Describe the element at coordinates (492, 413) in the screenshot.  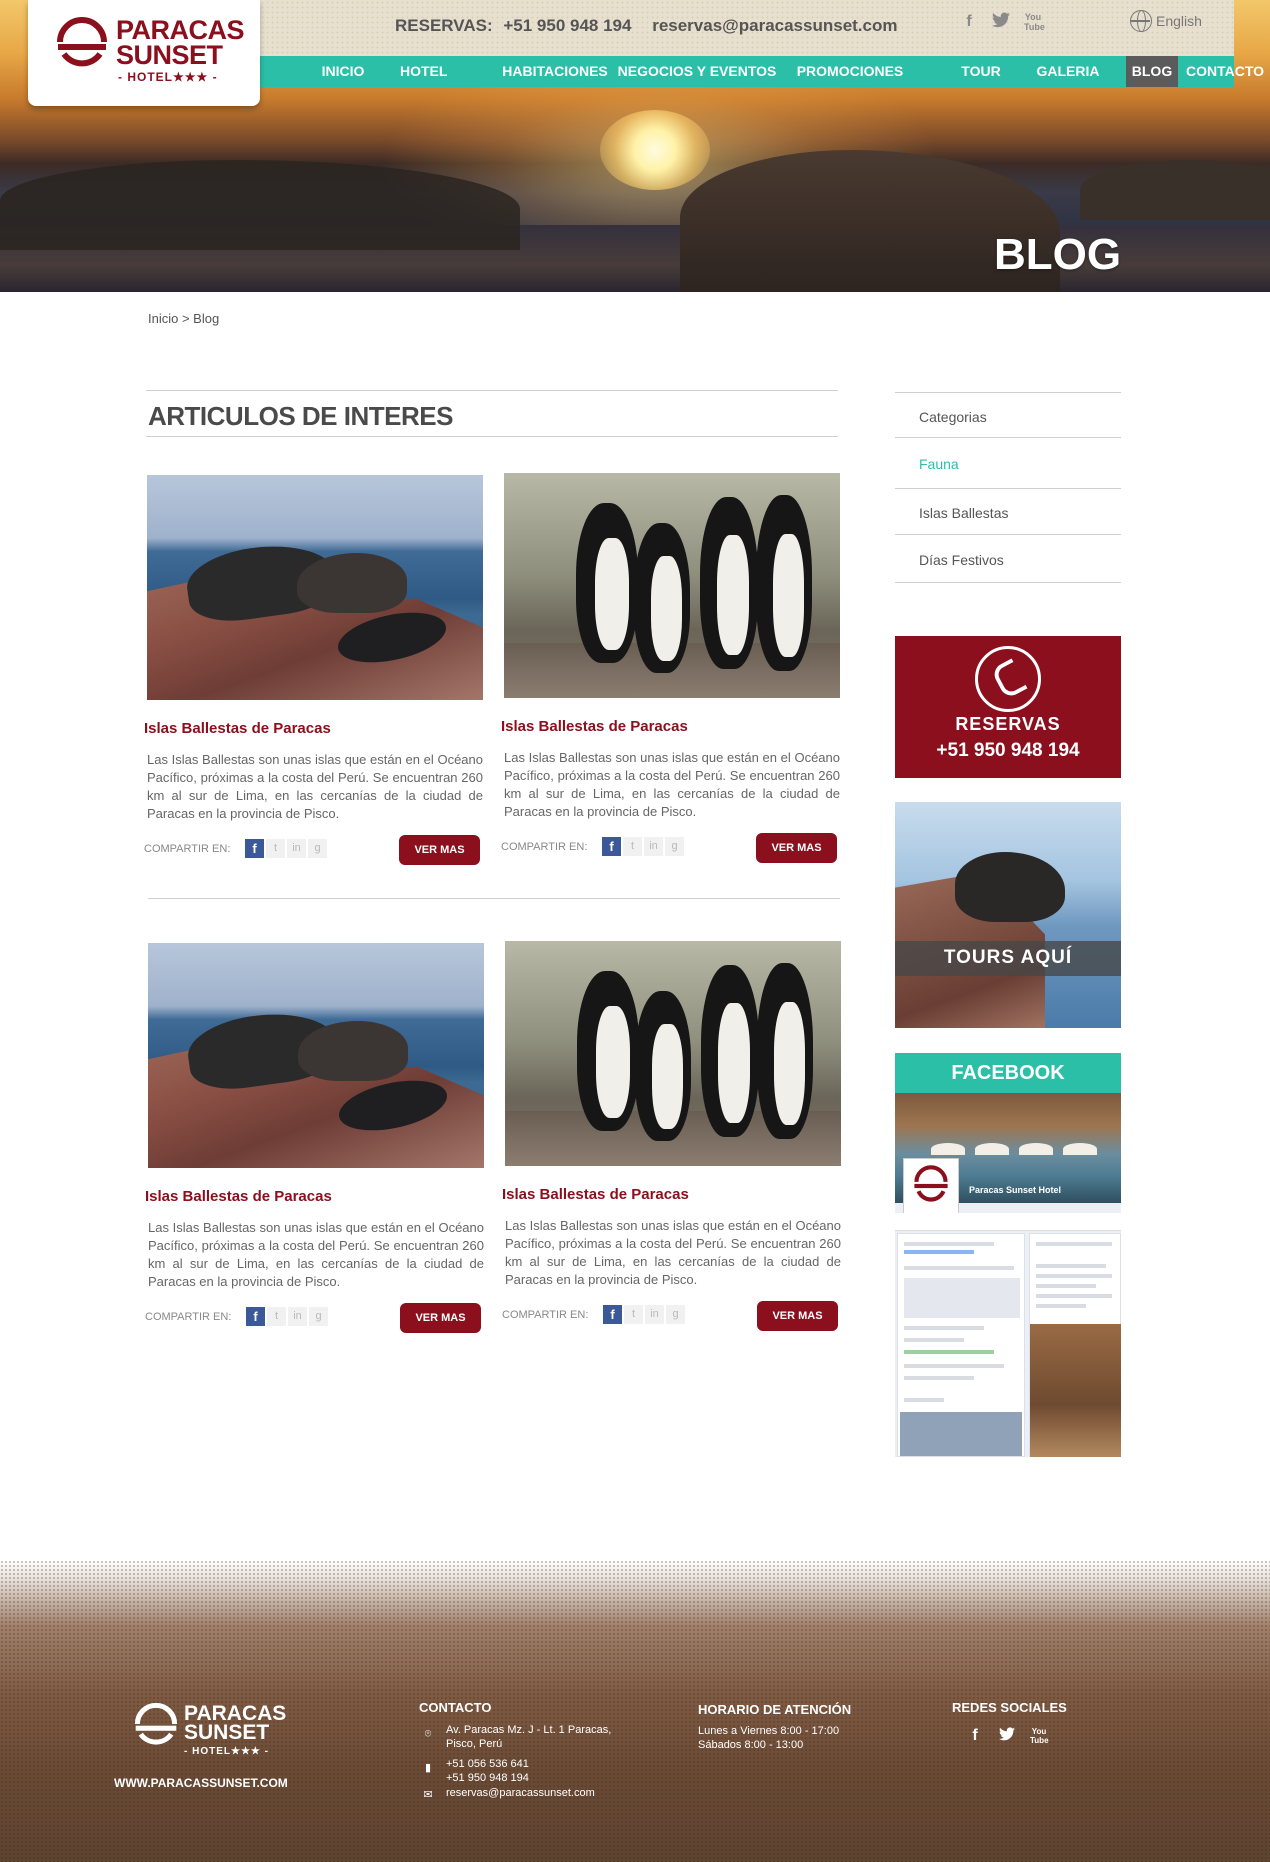
I see `section-header: ARTICULOS DE INTERES` at that location.